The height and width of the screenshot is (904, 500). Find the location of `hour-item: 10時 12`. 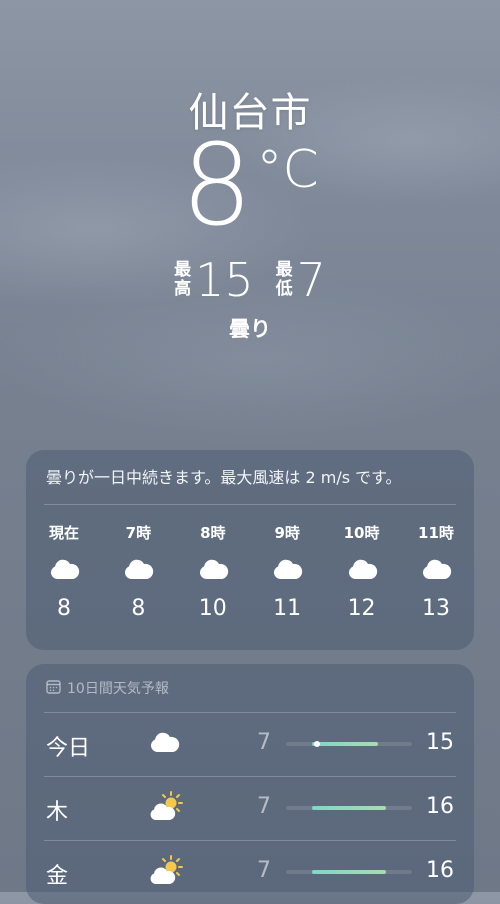

hour-item: 10時 12 is located at coordinates (362, 571).